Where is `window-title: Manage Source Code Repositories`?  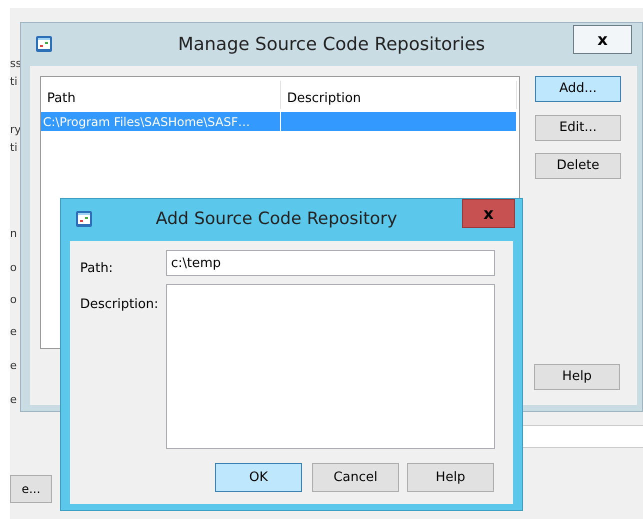 window-title: Manage Source Code Repositories is located at coordinates (332, 45).